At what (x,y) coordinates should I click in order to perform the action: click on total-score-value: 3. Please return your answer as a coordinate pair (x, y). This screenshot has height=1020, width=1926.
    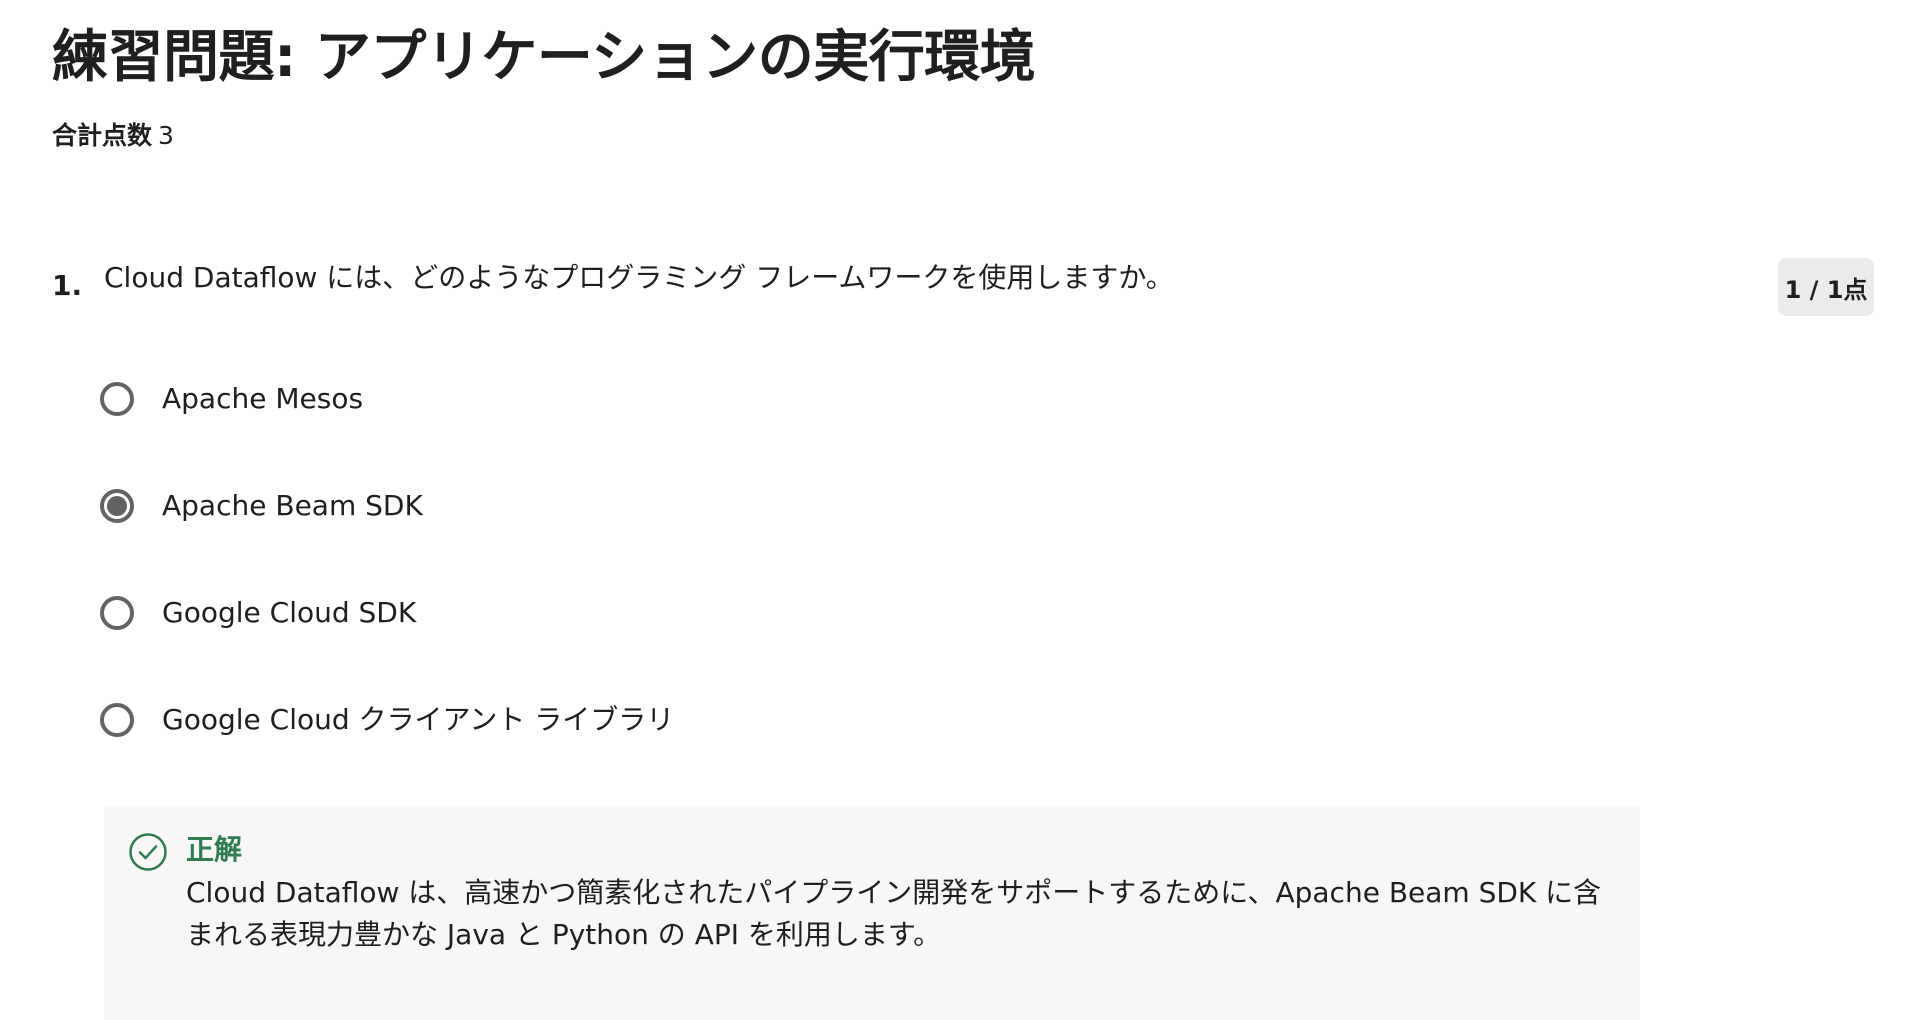
    Looking at the image, I should click on (166, 135).